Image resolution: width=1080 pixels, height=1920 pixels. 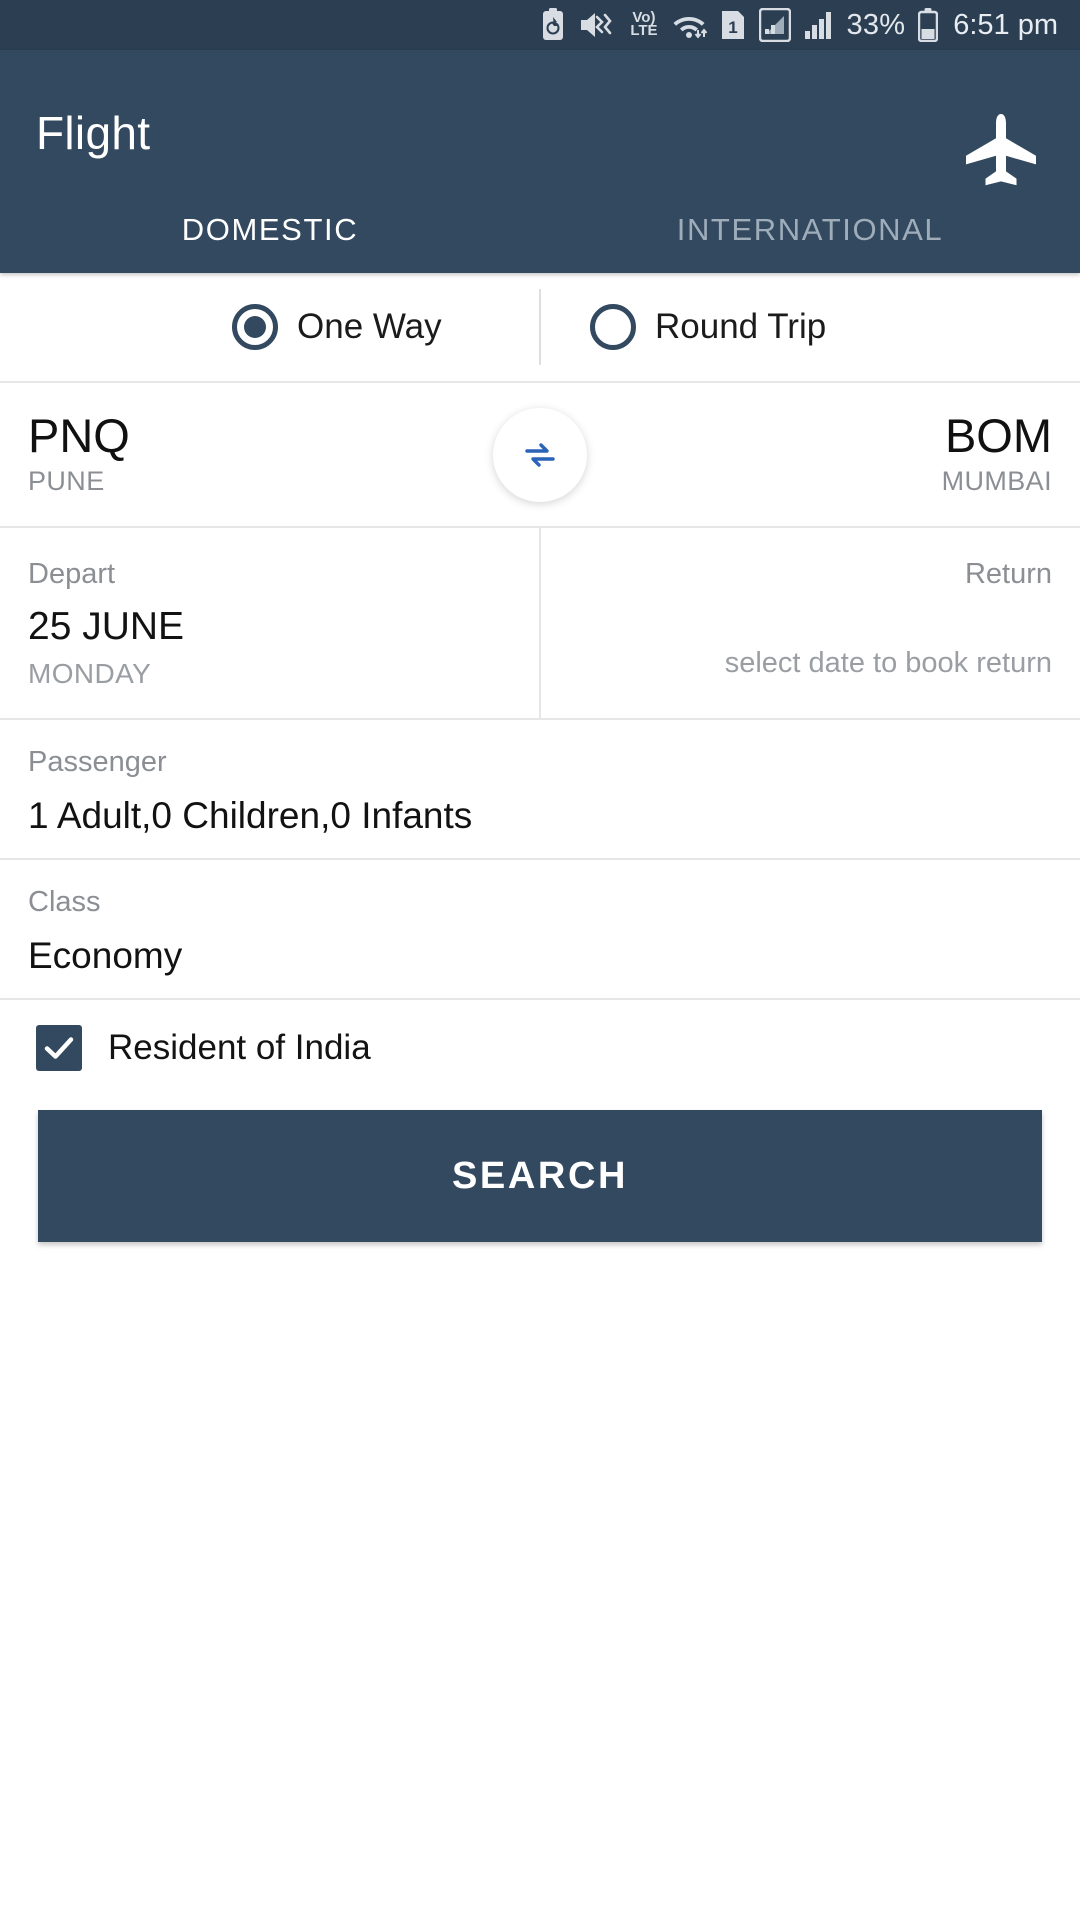 I want to click on sim-1-icon: 1, so click(x=733, y=25).